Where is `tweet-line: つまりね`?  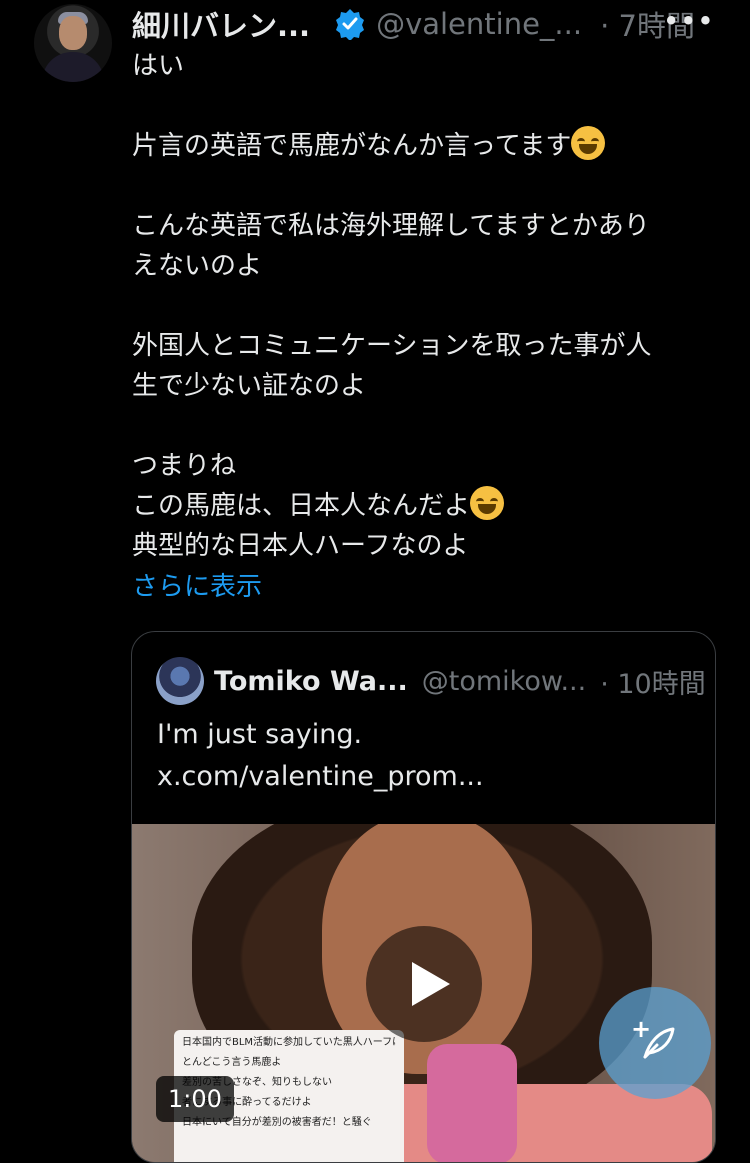 tweet-line: つまりね is located at coordinates (184, 466).